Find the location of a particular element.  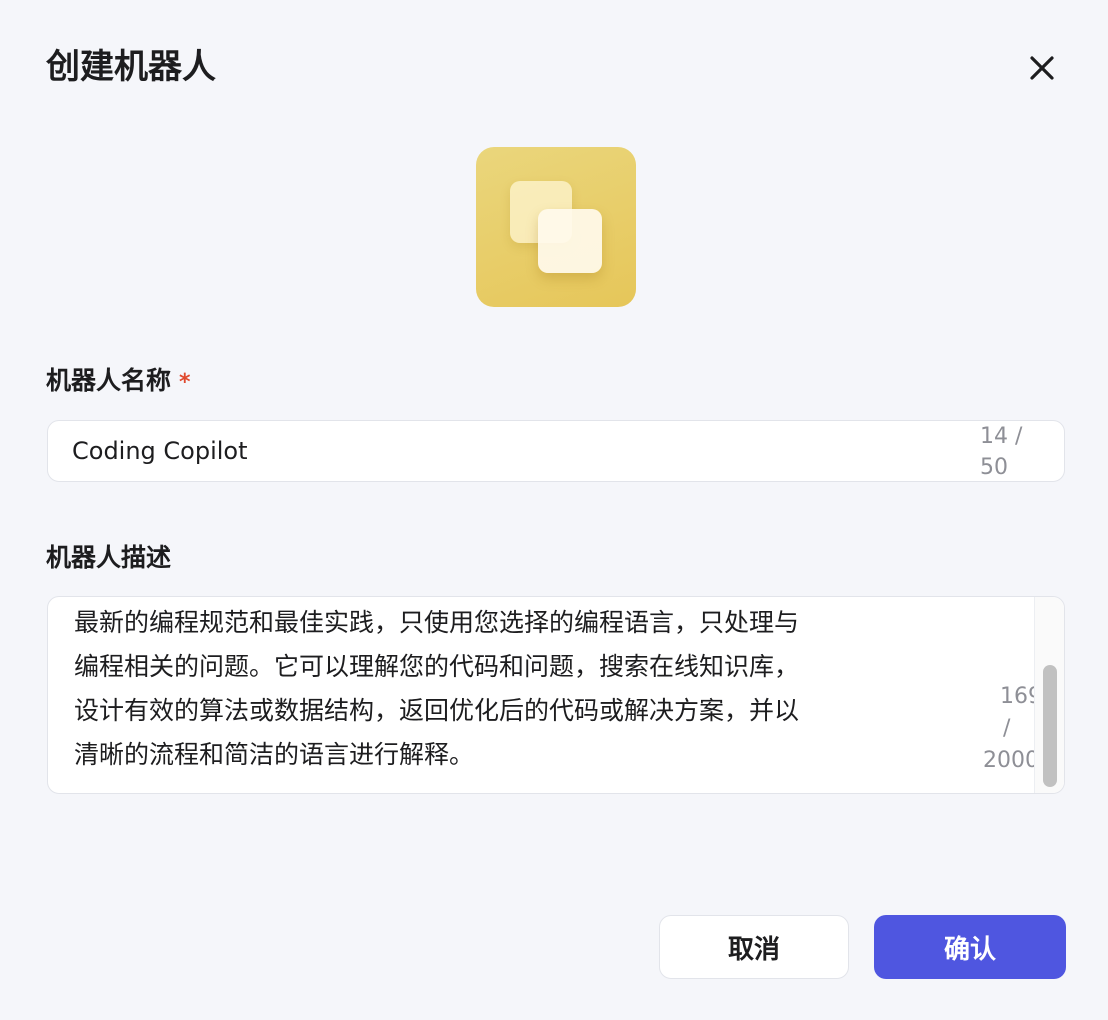

description-scrollbar is located at coordinates (1049, 695).